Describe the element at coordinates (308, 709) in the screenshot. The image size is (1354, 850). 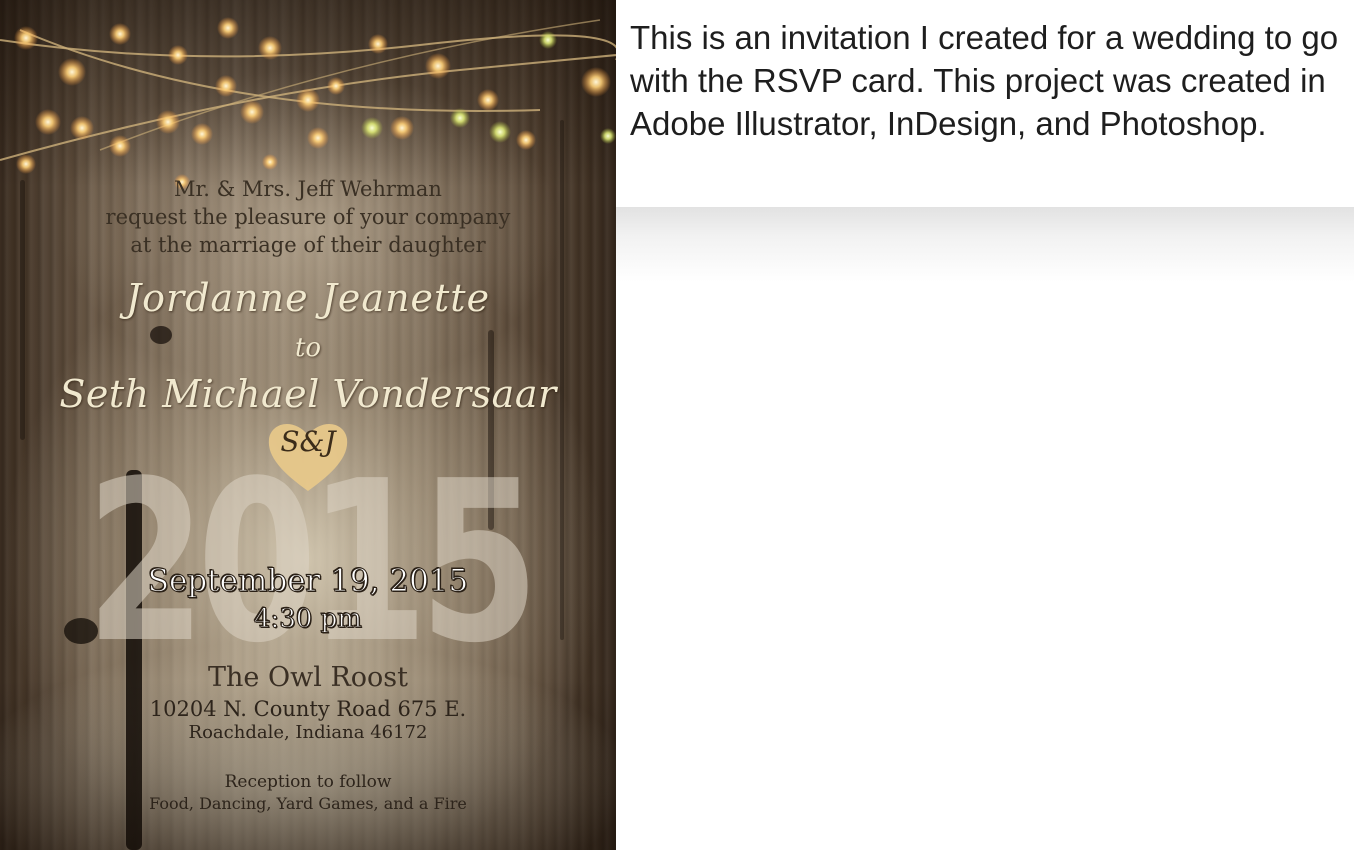
I see `venue-address-line1: 10204 N. County Road 675 E.` at that location.